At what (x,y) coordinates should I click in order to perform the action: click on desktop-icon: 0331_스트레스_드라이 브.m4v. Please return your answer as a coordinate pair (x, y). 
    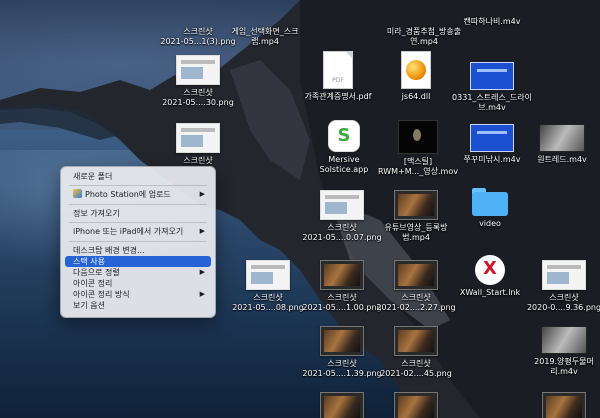
    Looking at the image, I should click on (492, 87).